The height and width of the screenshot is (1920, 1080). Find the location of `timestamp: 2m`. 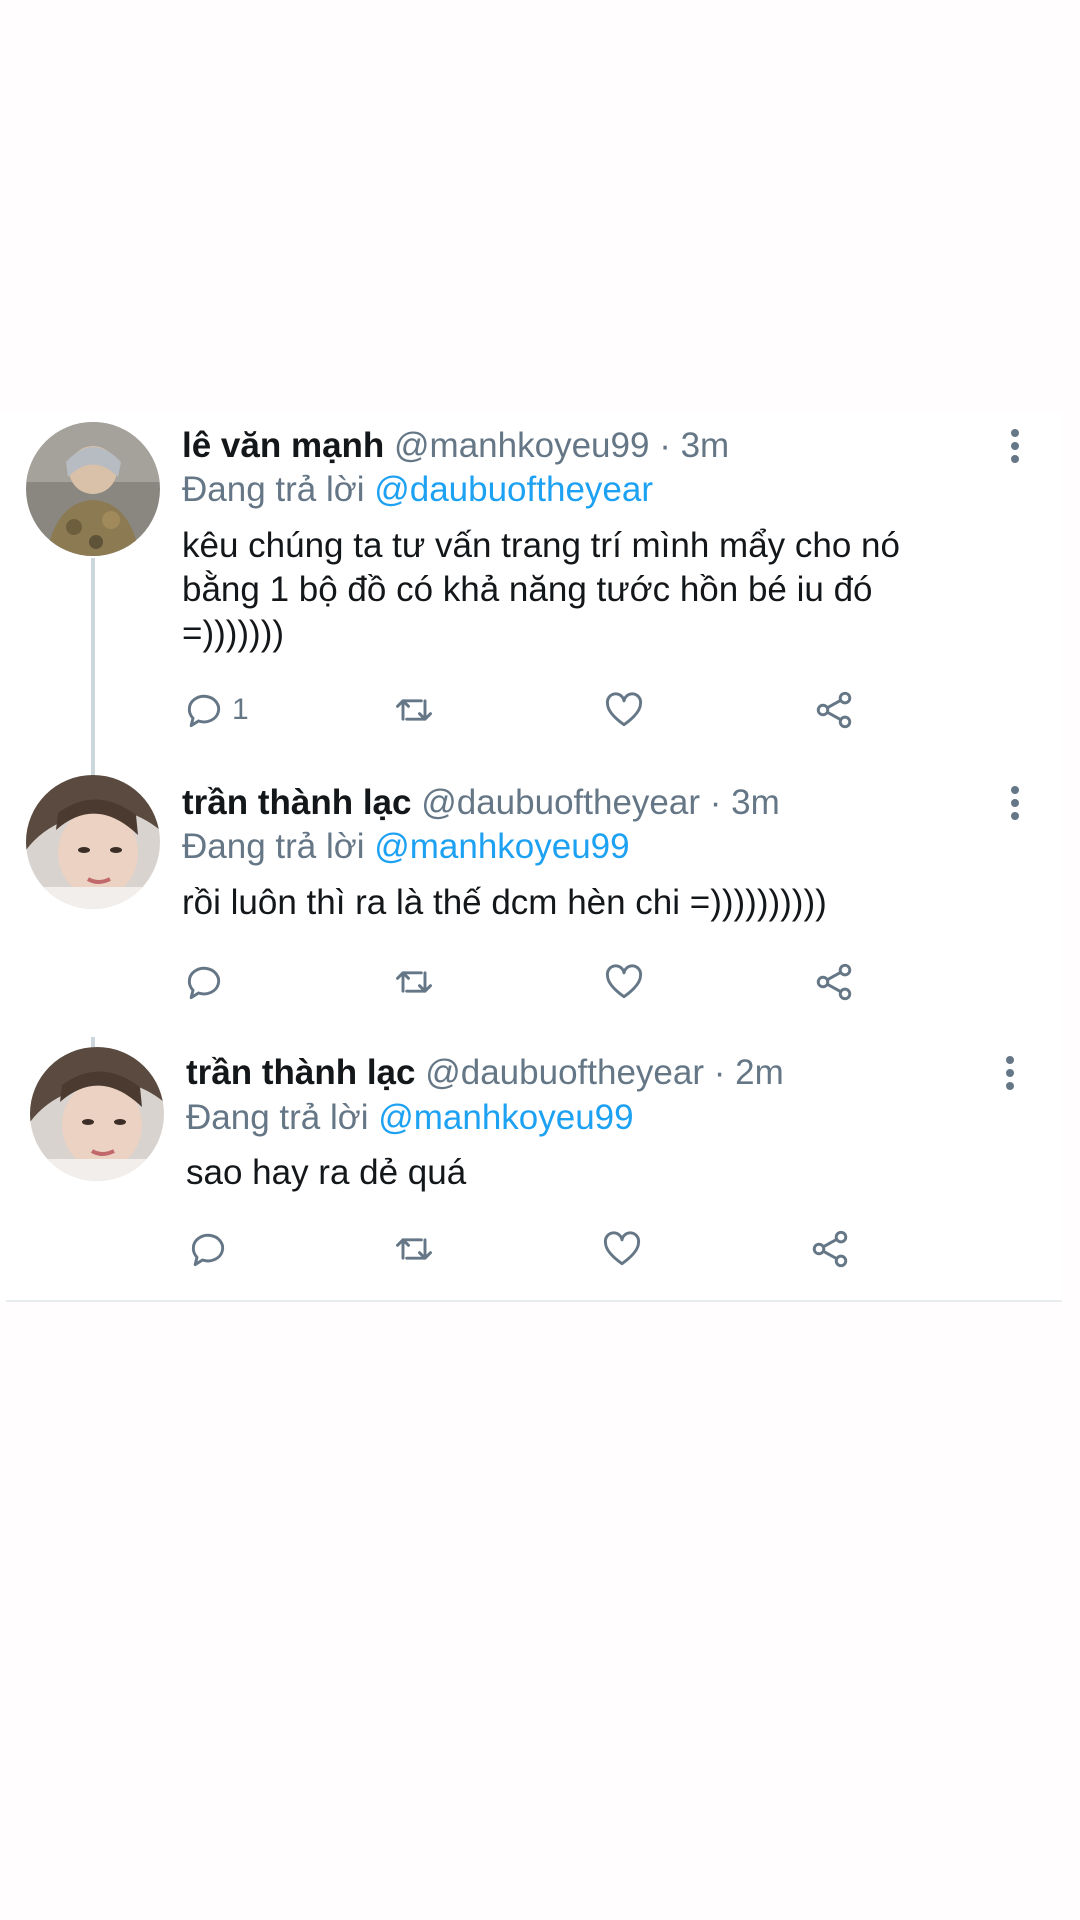

timestamp: 2m is located at coordinates (759, 1072).